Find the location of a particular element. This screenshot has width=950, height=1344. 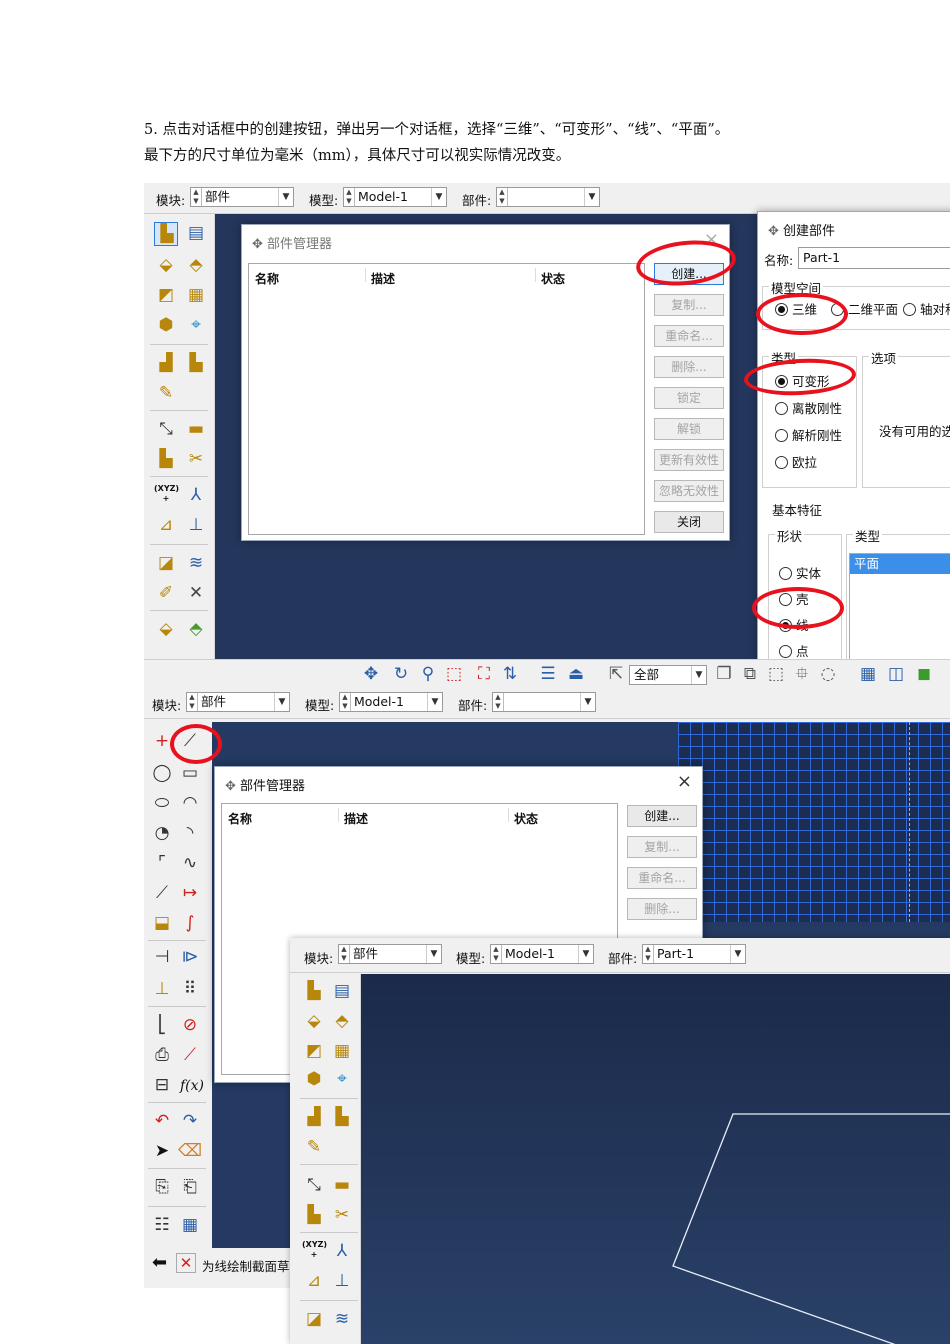

undo-icon: ↶ is located at coordinates (162, 1121).